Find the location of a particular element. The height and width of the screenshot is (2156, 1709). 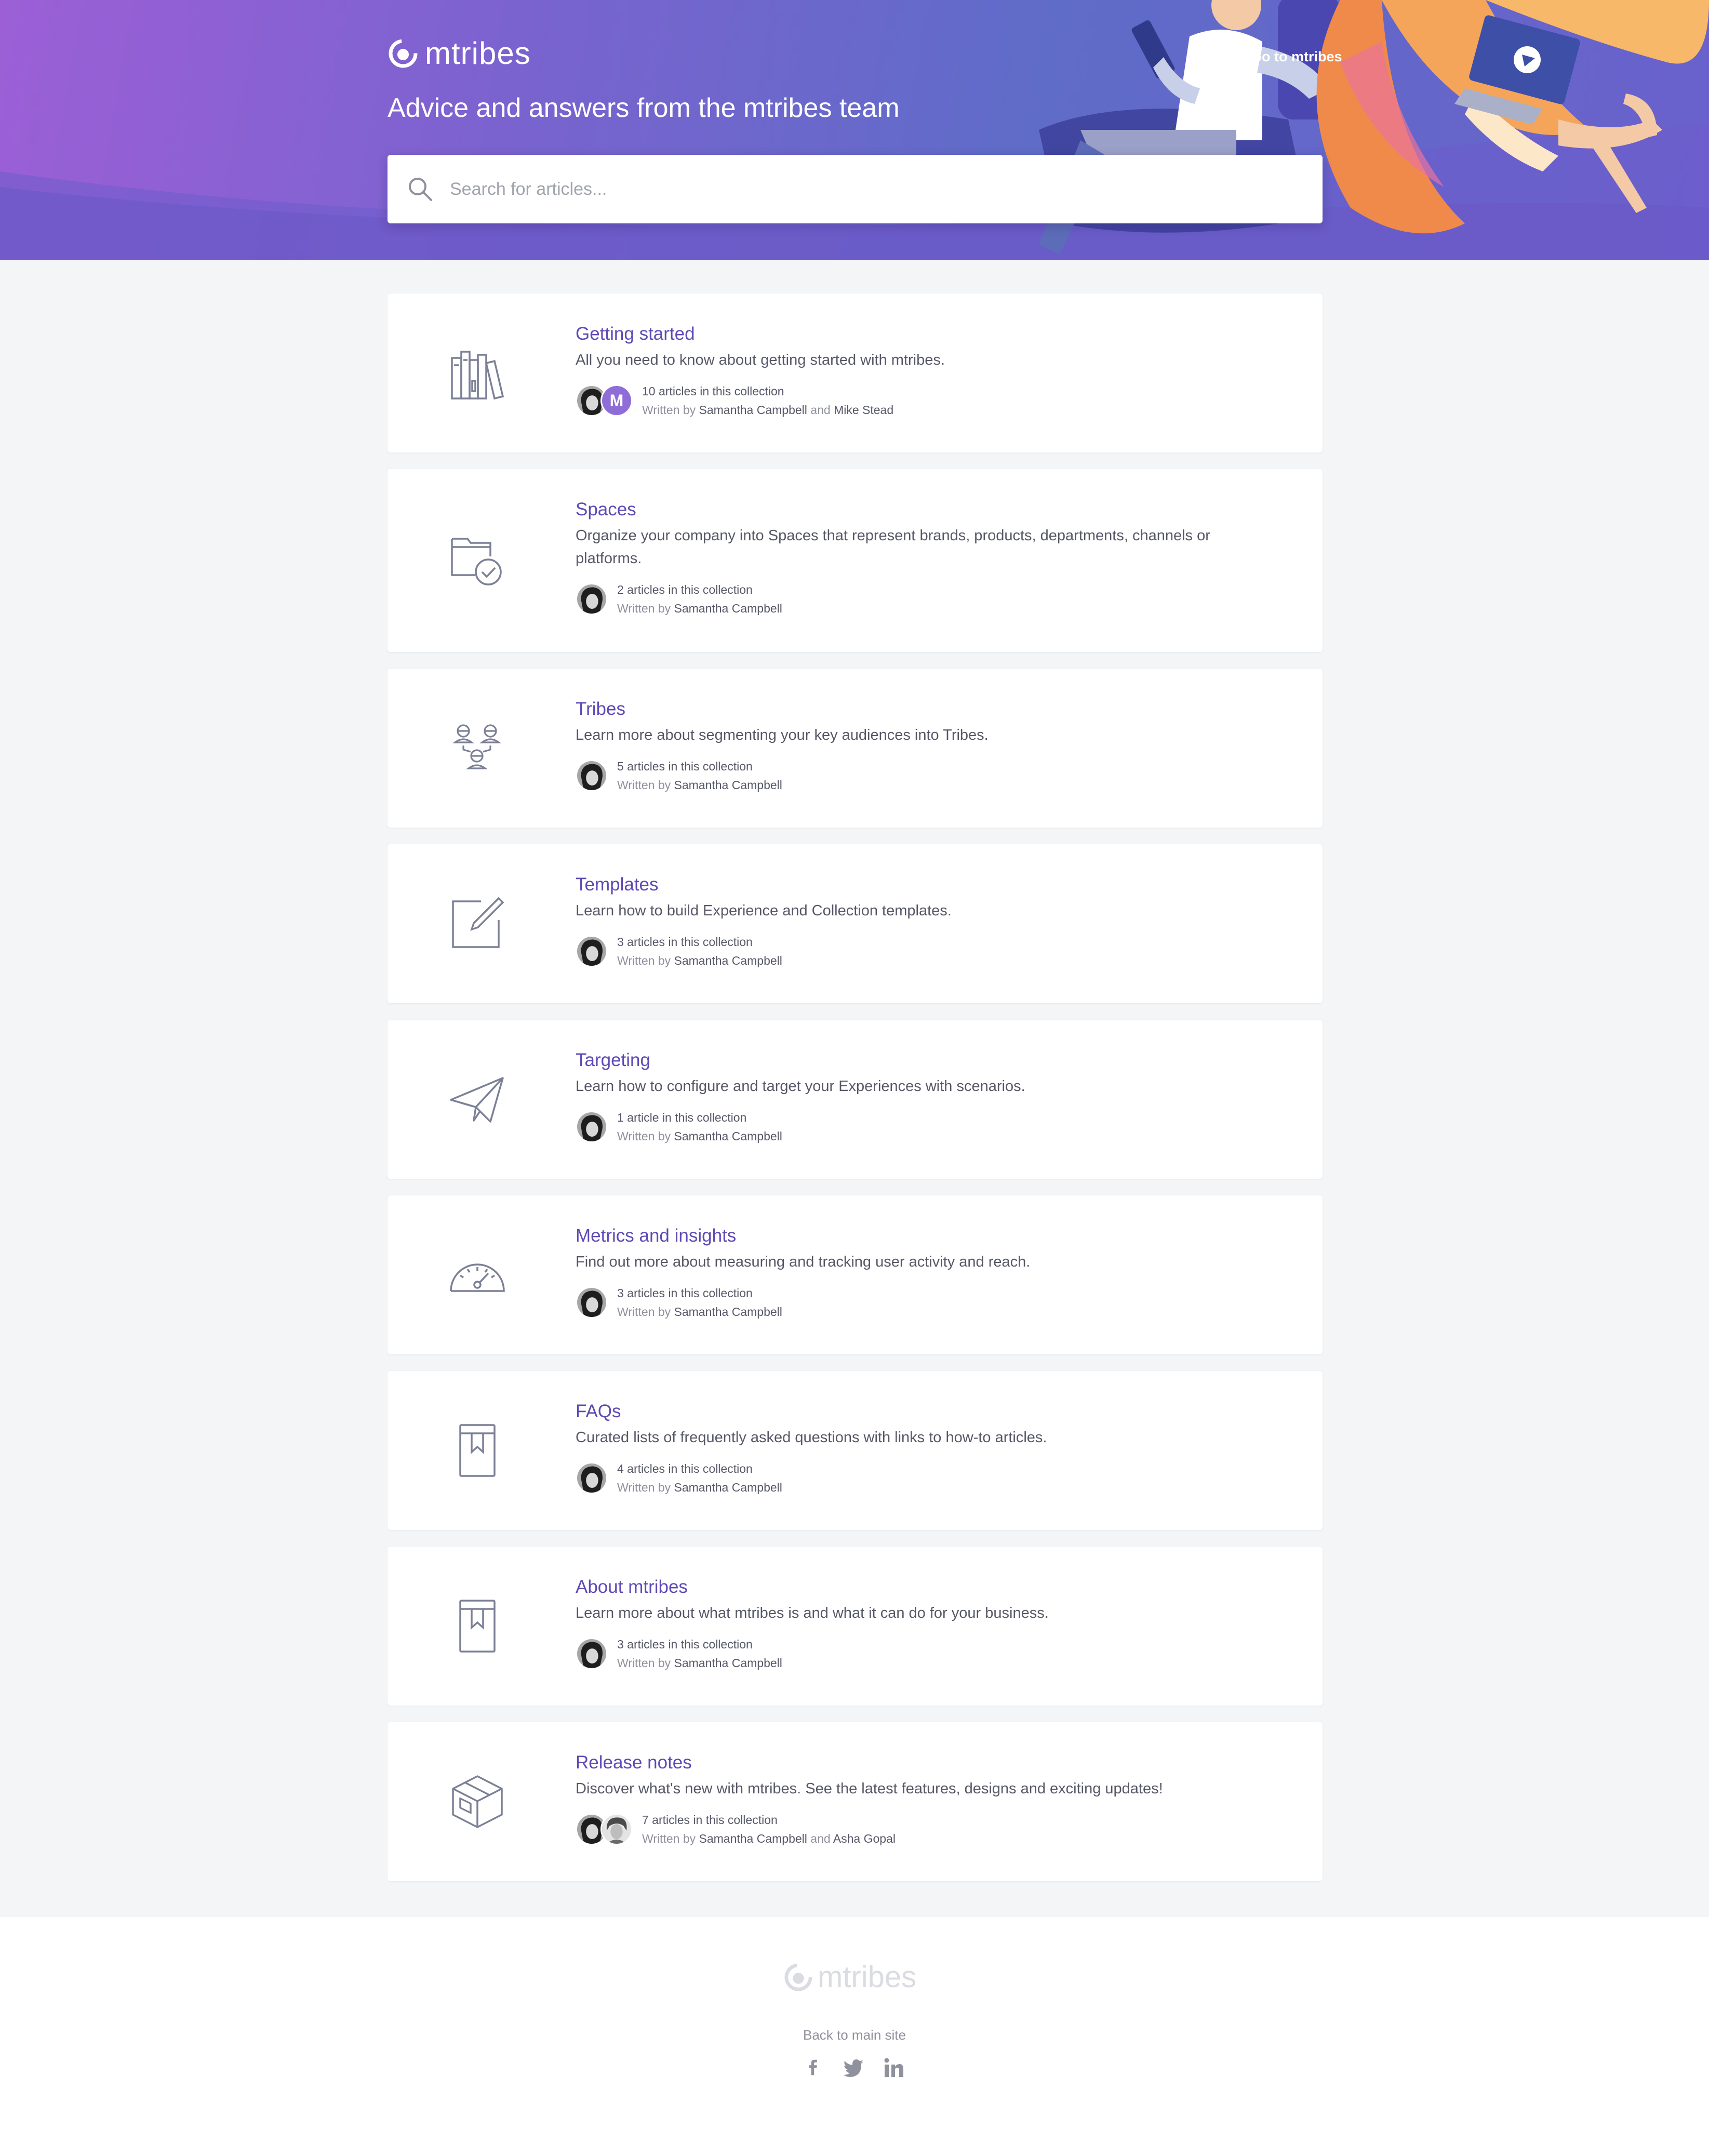

mtribes-logo: mtribes is located at coordinates (460, 53).